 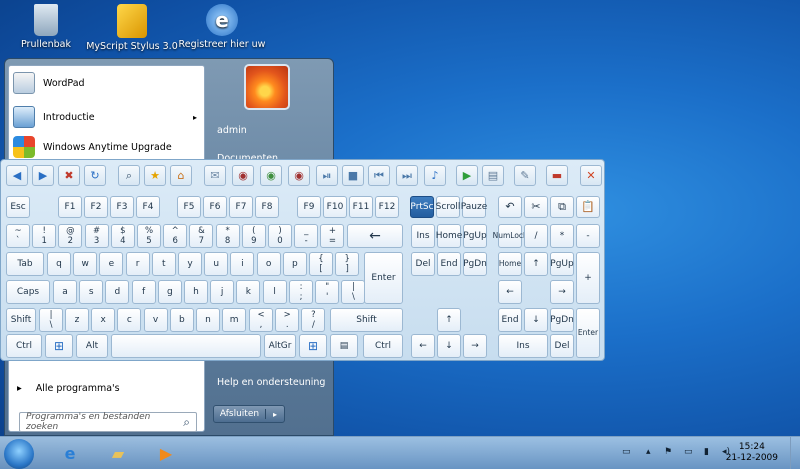 I want to click on show-hidden-icon: ▴, so click(x=648, y=452).